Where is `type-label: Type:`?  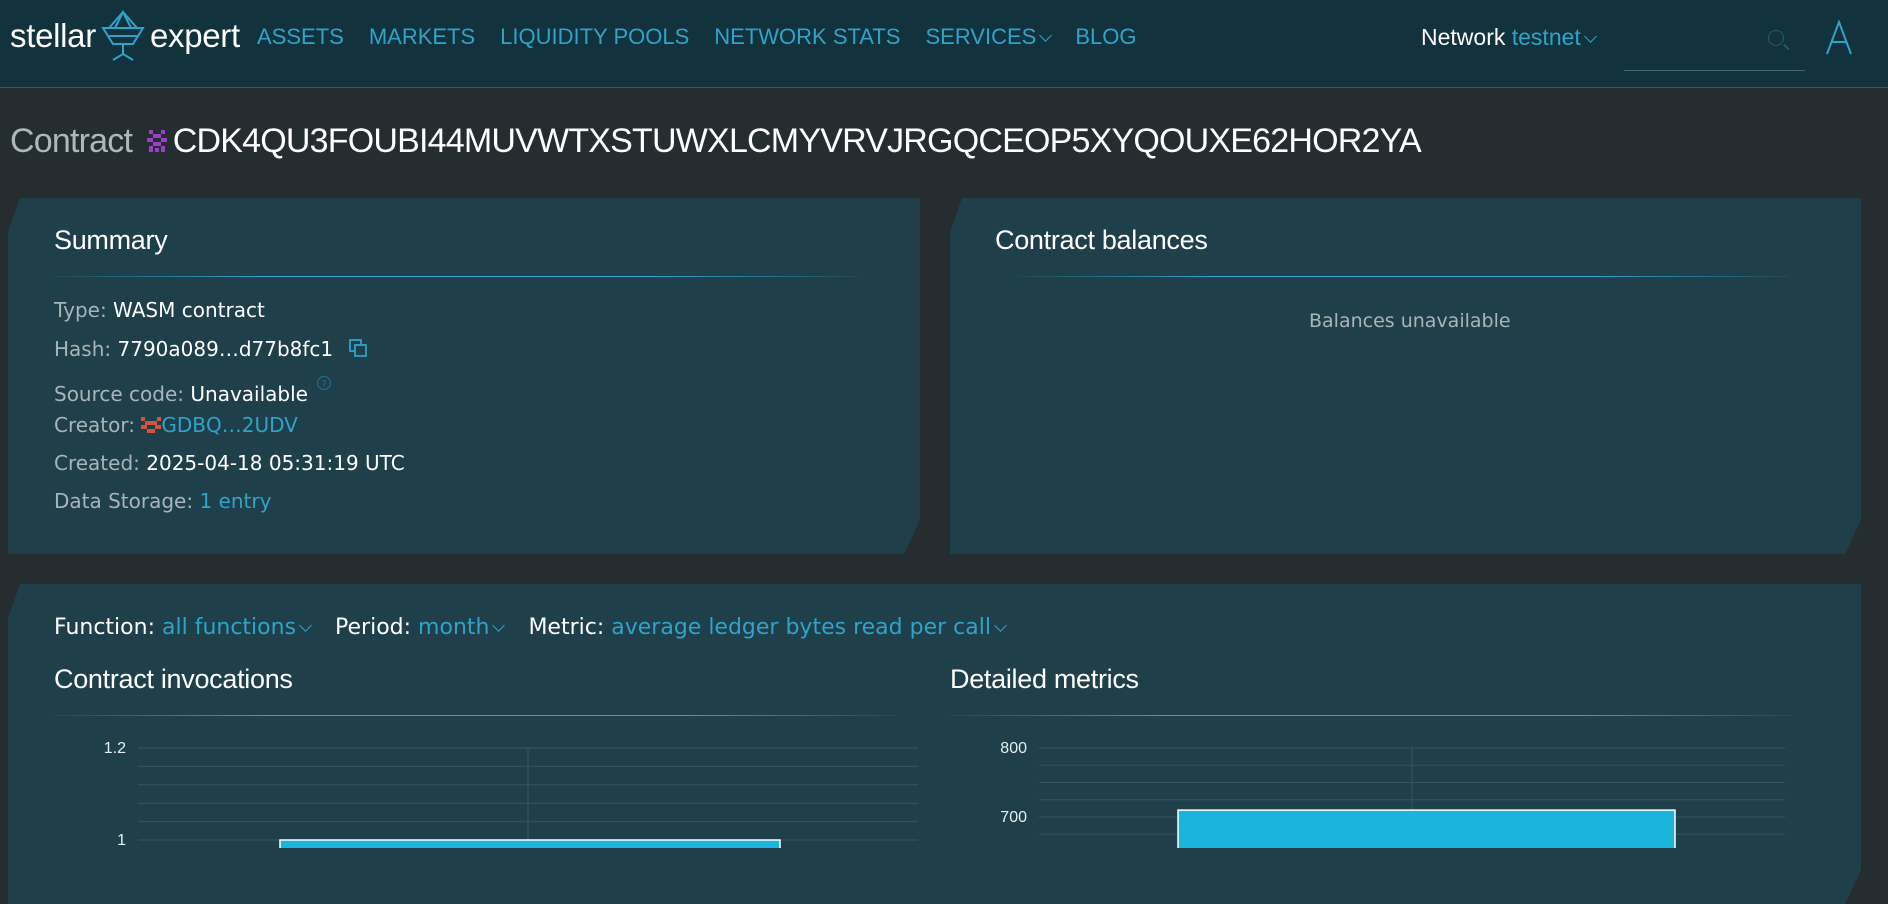
type-label: Type: is located at coordinates (80, 310).